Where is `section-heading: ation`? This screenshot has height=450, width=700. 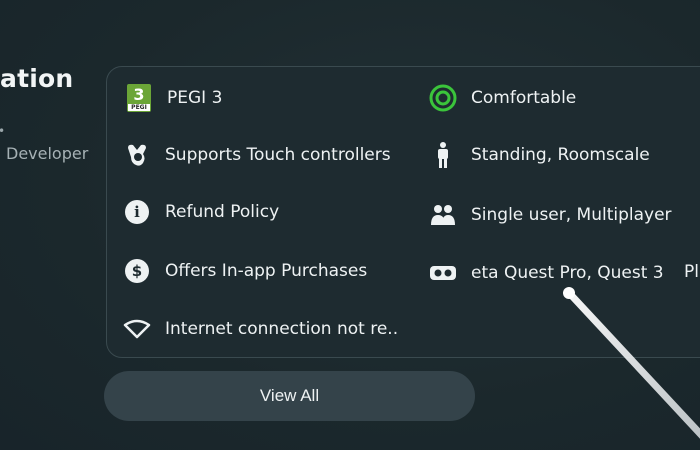
section-heading: ation is located at coordinates (37, 78).